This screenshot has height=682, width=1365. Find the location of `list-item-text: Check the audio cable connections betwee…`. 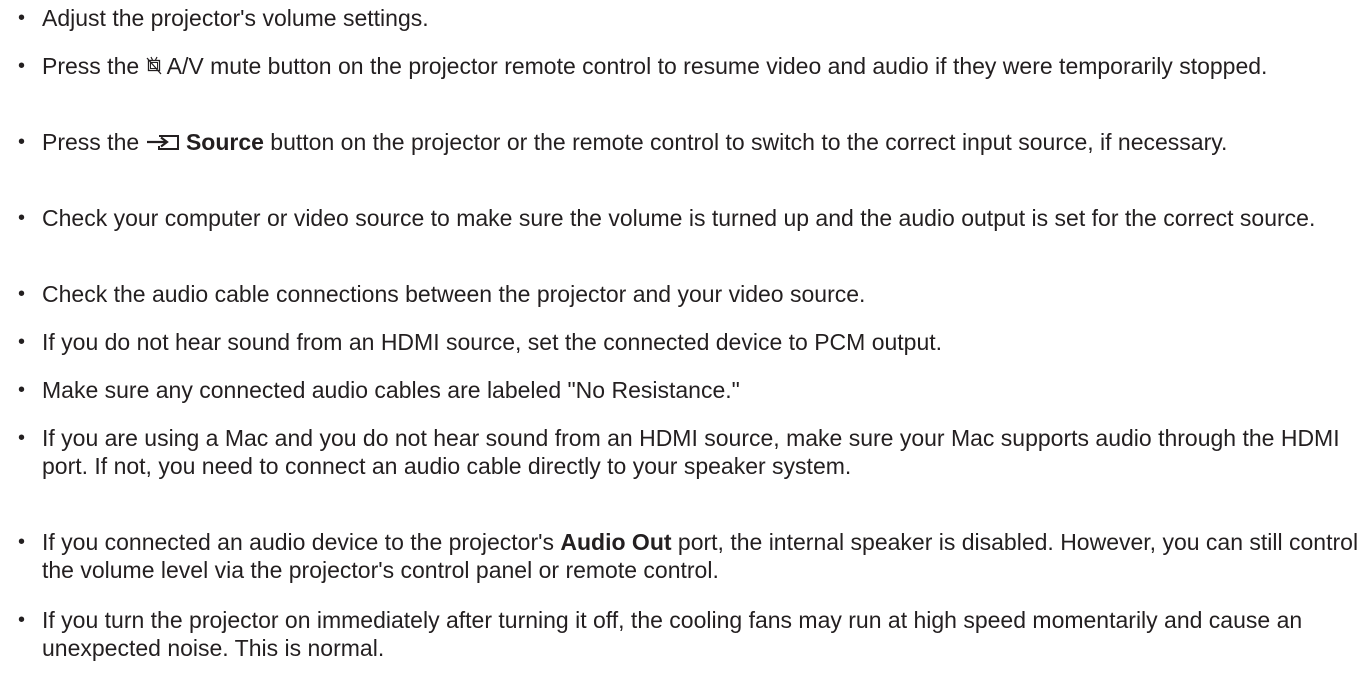

list-item-text: Check the audio cable connections betwee… is located at coordinates (454, 294).